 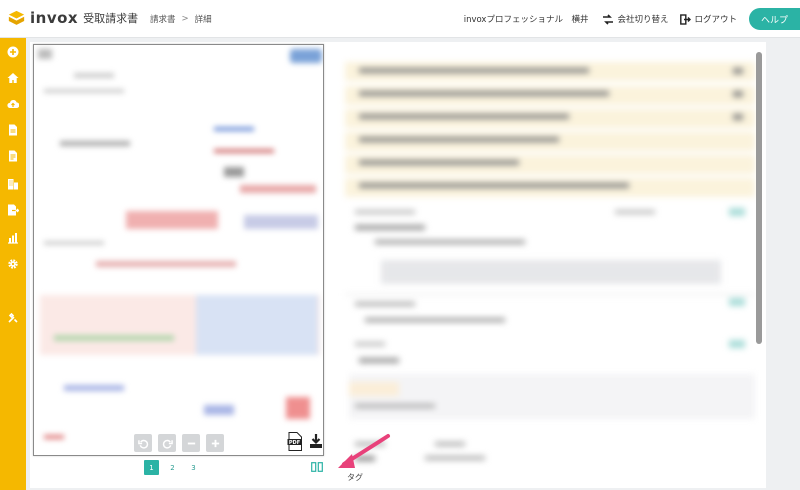 I want to click on svg-text: PDF, so click(x=294, y=443).